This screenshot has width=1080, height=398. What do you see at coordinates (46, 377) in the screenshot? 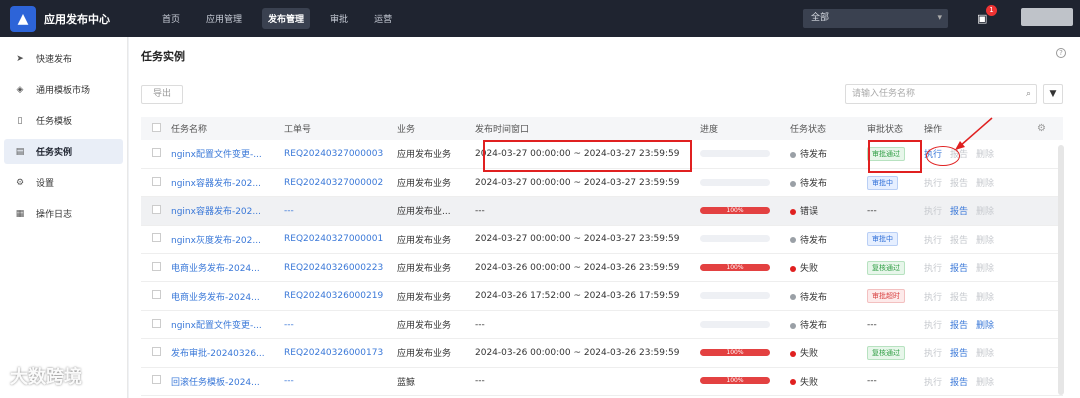
I see `watermark-text: 大数跨境` at bounding box center [46, 377].